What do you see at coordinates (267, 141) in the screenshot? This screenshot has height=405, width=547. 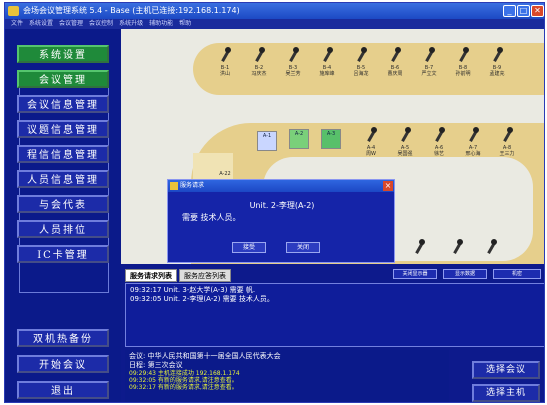 I see `seat-a1-icon: A-1` at bounding box center [267, 141].